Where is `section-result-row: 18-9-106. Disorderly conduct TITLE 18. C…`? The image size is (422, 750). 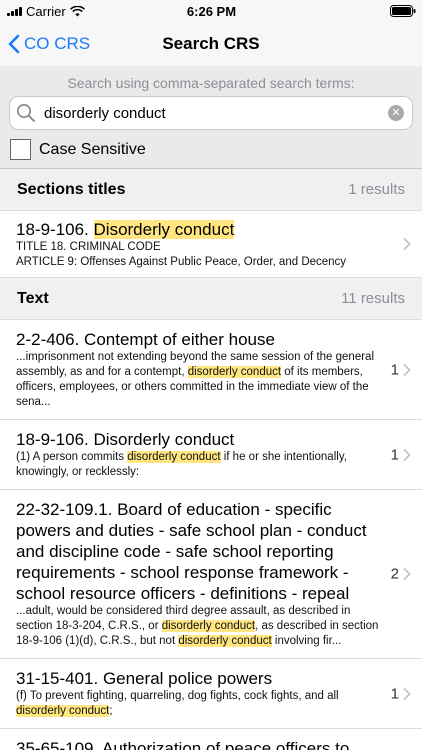 section-result-row: 18-9-106. Disorderly conduct TITLE 18. C… is located at coordinates (211, 244).